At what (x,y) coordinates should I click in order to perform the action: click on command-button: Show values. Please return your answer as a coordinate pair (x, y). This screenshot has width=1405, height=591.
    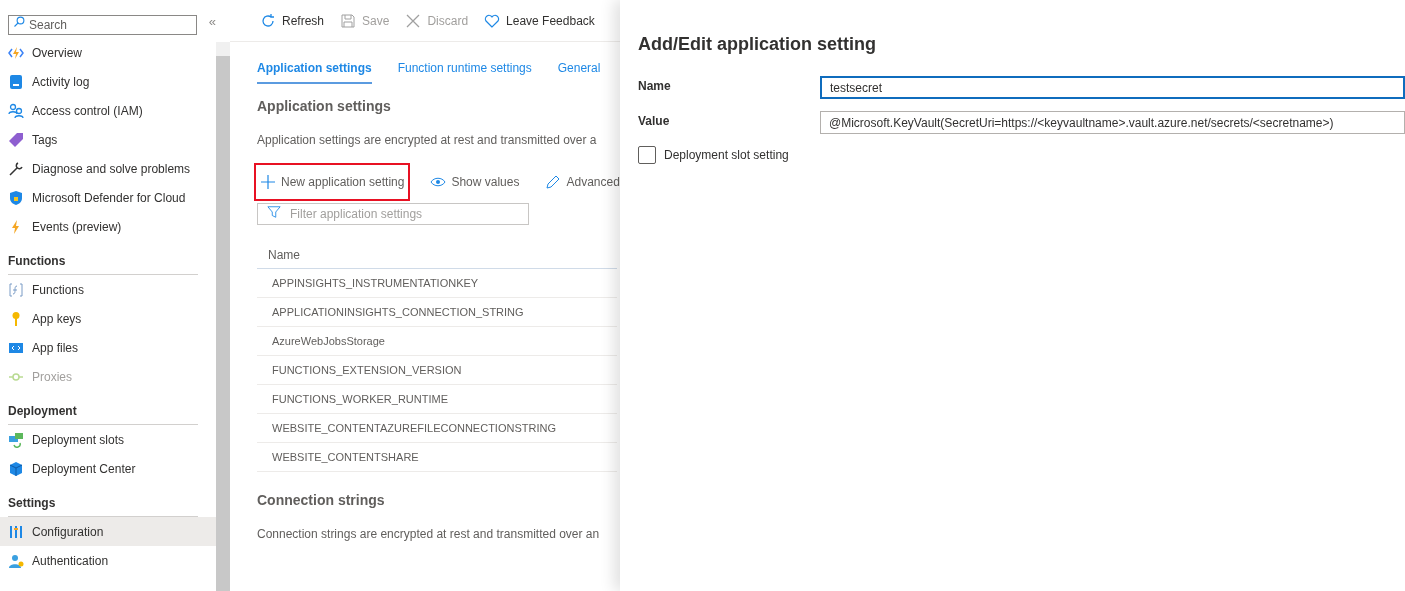
    Looking at the image, I should click on (475, 182).